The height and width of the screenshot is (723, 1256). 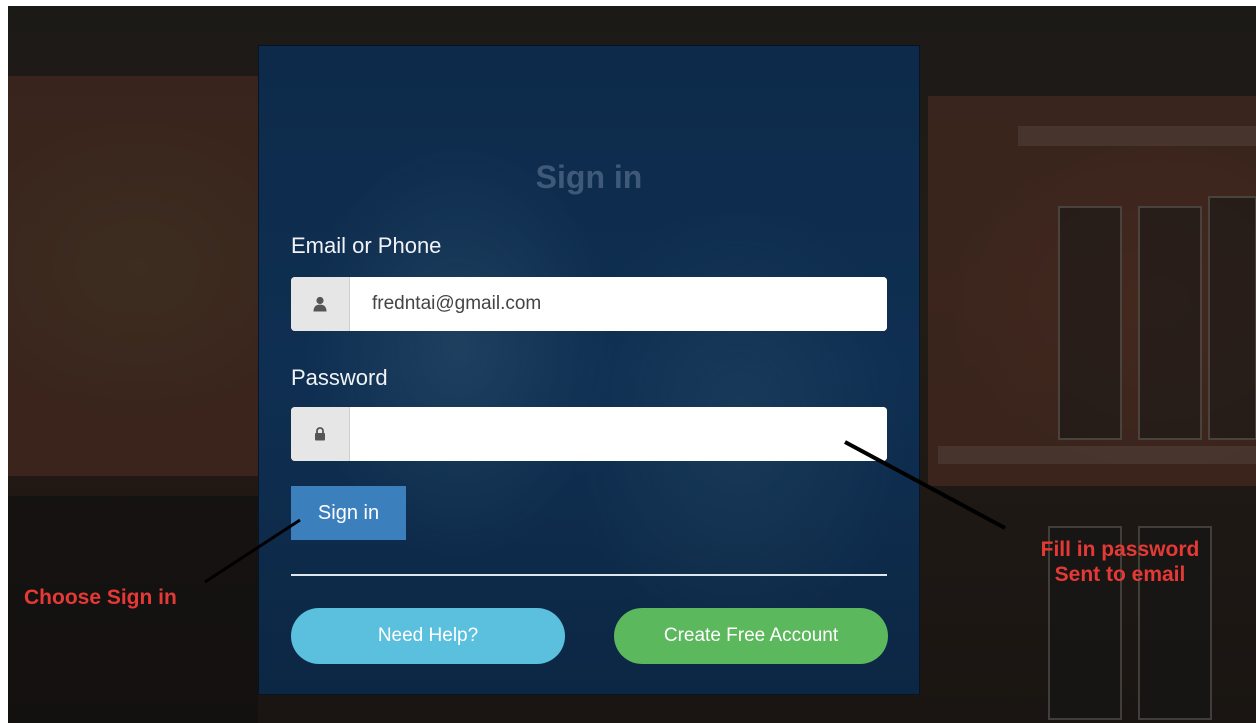 I want to click on annotation-fill-password-line2: Sent to email, so click(x=1120, y=574).